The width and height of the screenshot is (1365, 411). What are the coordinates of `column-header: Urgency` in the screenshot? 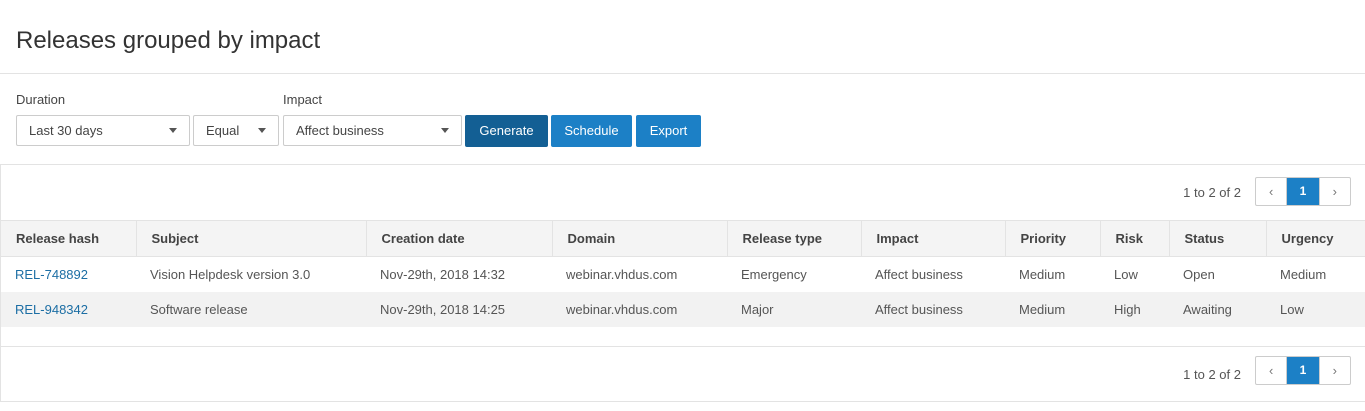 It's located at (1315, 238).